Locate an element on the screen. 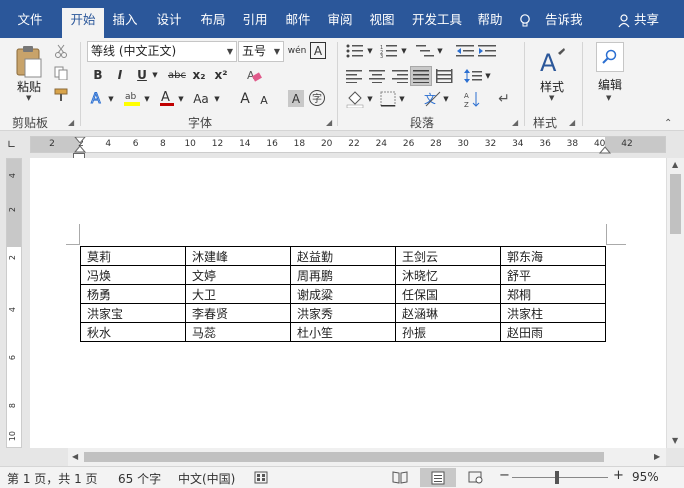  change-case-dropdown-icon: ▼ is located at coordinates (217, 99).